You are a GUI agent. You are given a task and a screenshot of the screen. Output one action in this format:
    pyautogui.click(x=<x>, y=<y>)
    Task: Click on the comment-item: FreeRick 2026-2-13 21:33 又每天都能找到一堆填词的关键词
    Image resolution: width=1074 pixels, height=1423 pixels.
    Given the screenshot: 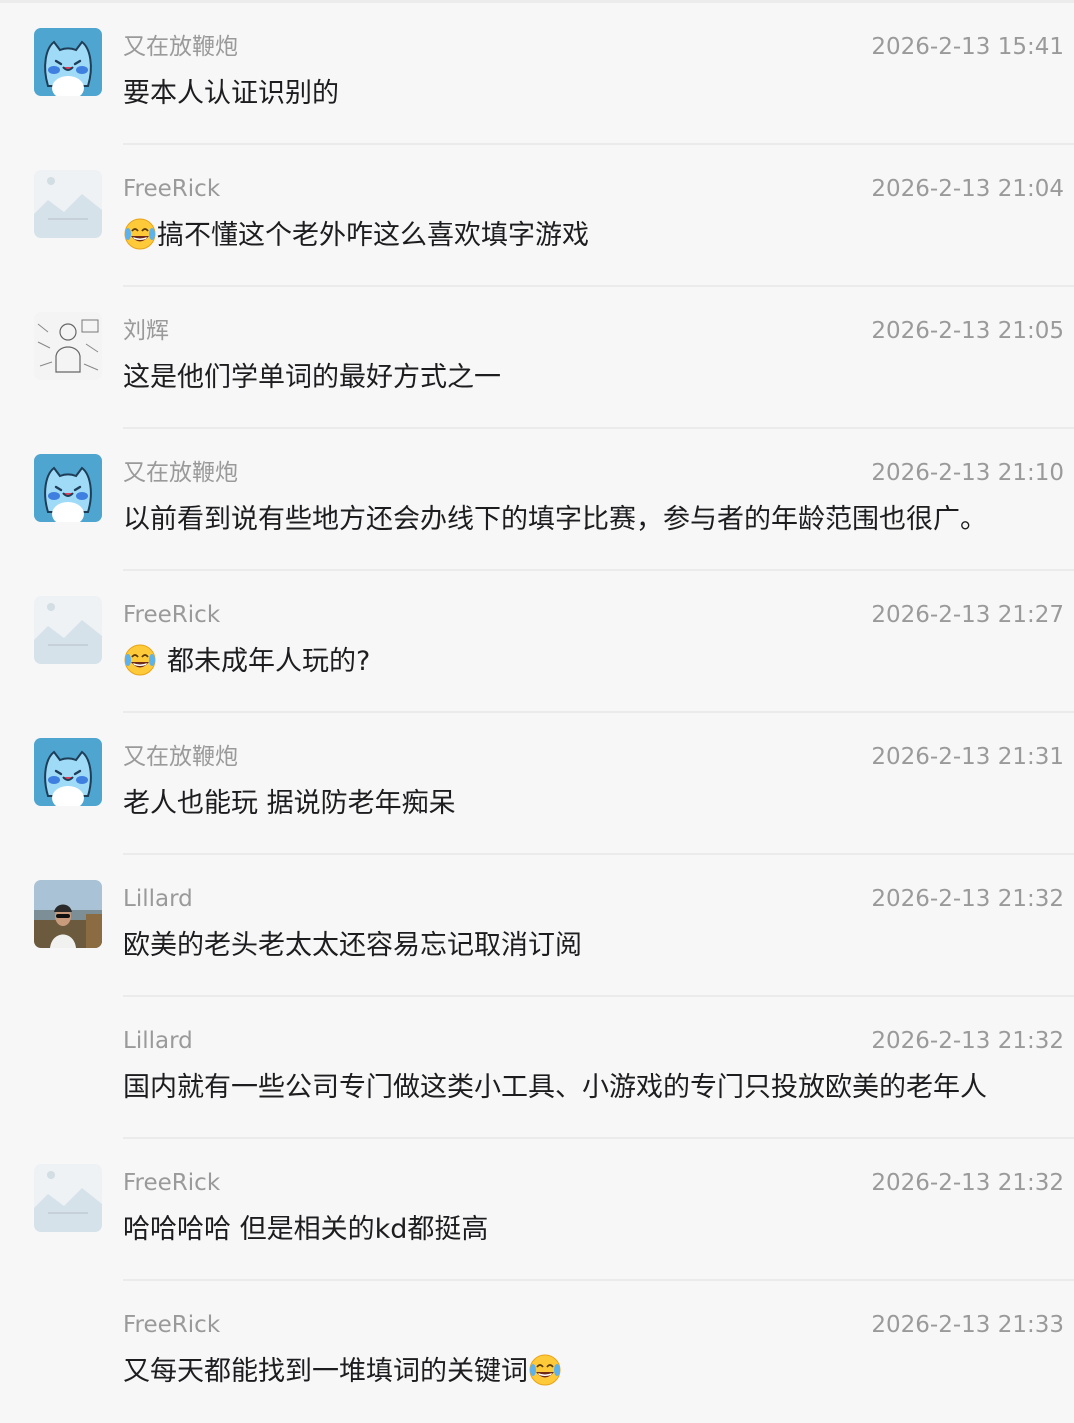 What is the action you would take?
    pyautogui.click(x=537, y=1352)
    